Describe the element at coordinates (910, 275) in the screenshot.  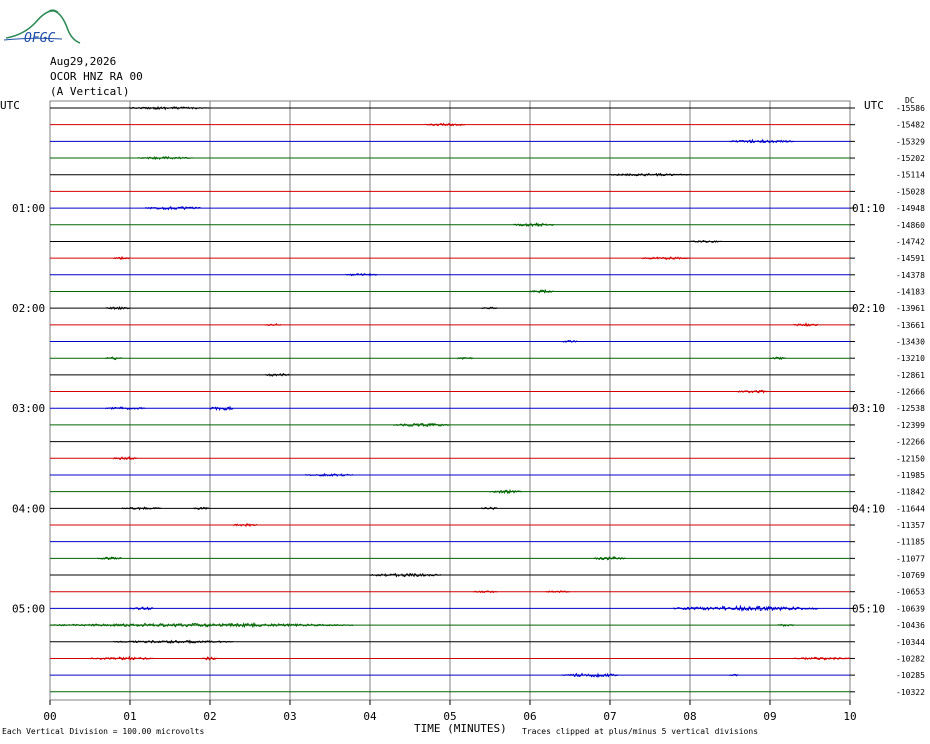
I see `dc-offset-label: -14378` at that location.